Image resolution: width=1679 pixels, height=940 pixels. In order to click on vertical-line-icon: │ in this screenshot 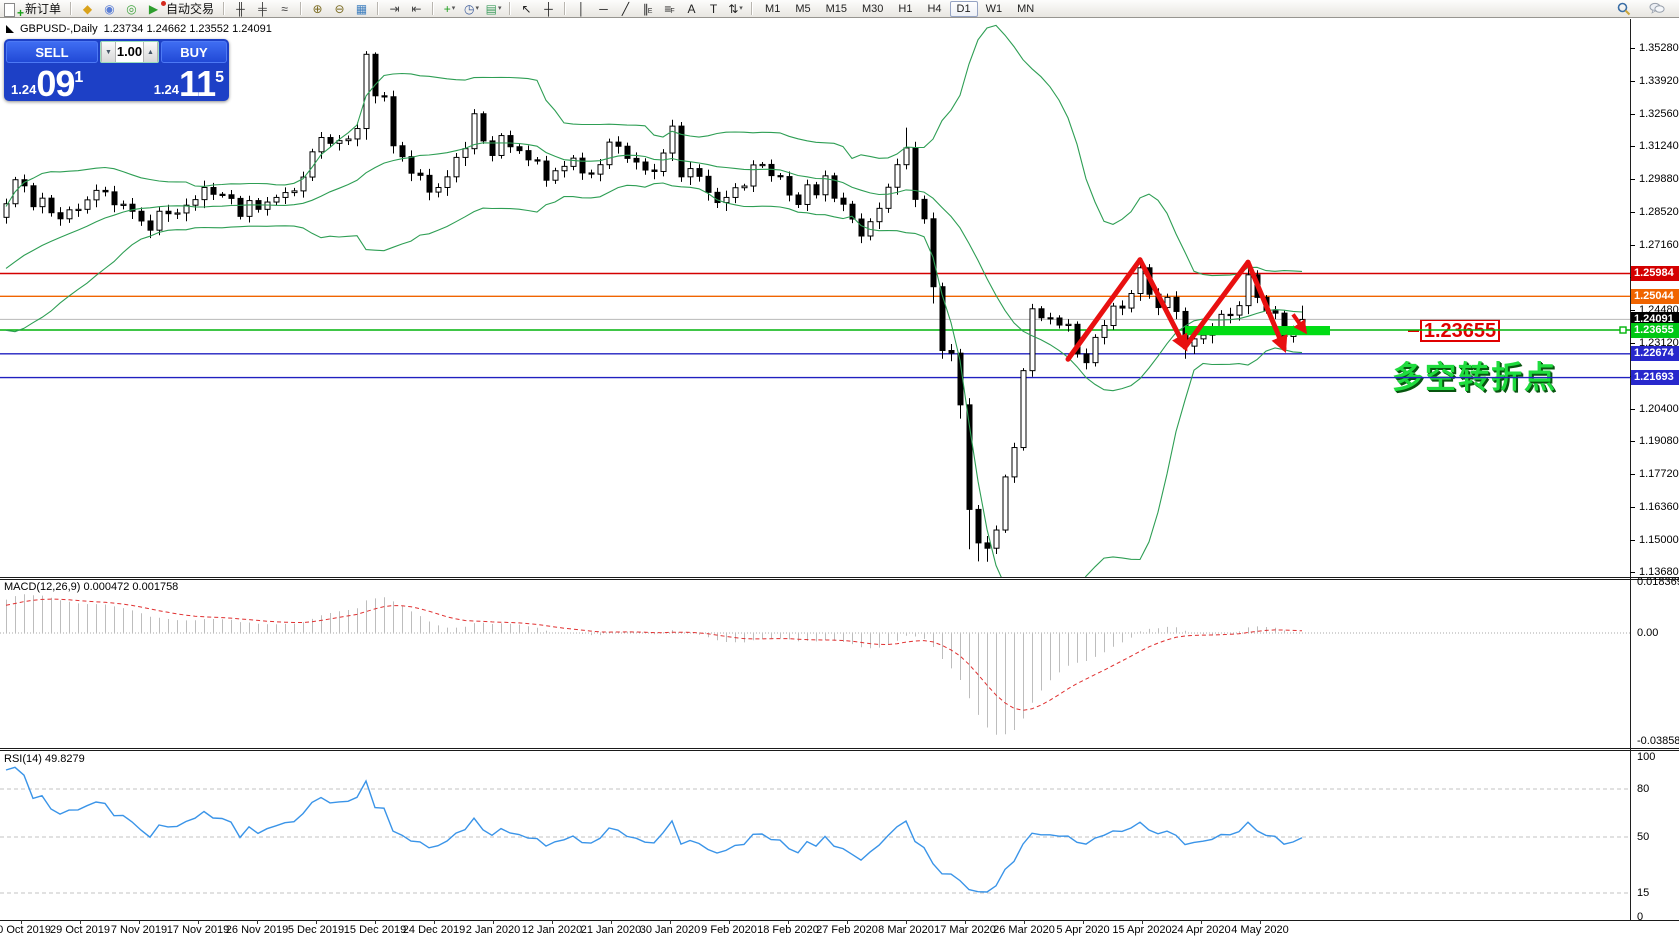, I will do `click(581, 9)`.